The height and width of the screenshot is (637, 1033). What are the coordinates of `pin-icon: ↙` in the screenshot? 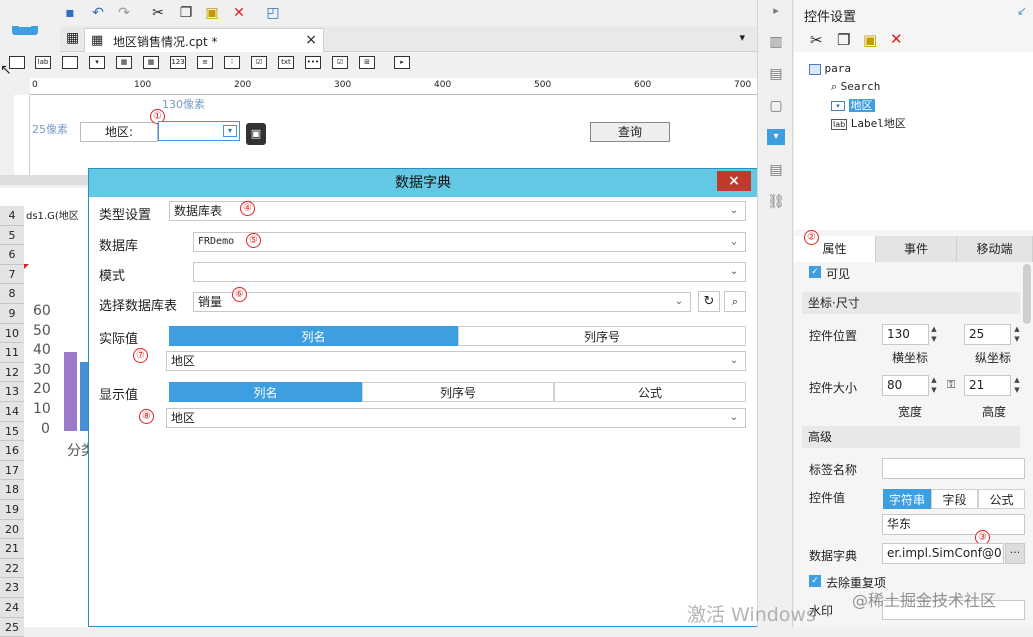 It's located at (1022, 11).